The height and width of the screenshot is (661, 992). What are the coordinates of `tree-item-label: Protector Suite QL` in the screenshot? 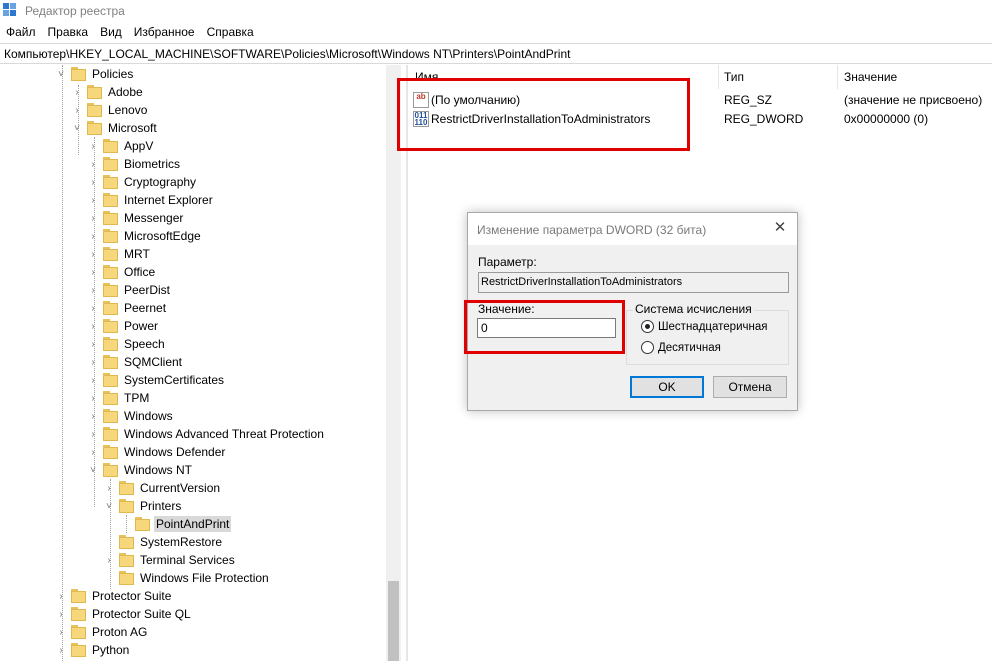 It's located at (141, 614).